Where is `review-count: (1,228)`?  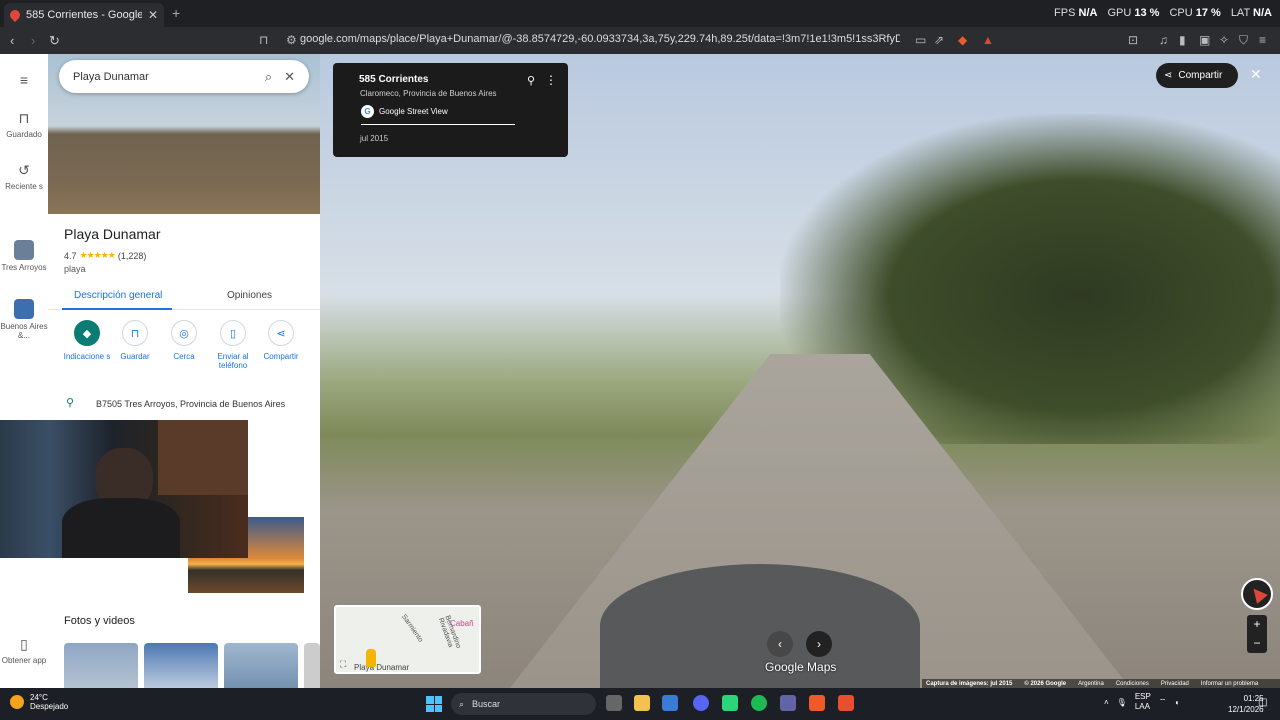
review-count: (1,228) is located at coordinates (132, 256).